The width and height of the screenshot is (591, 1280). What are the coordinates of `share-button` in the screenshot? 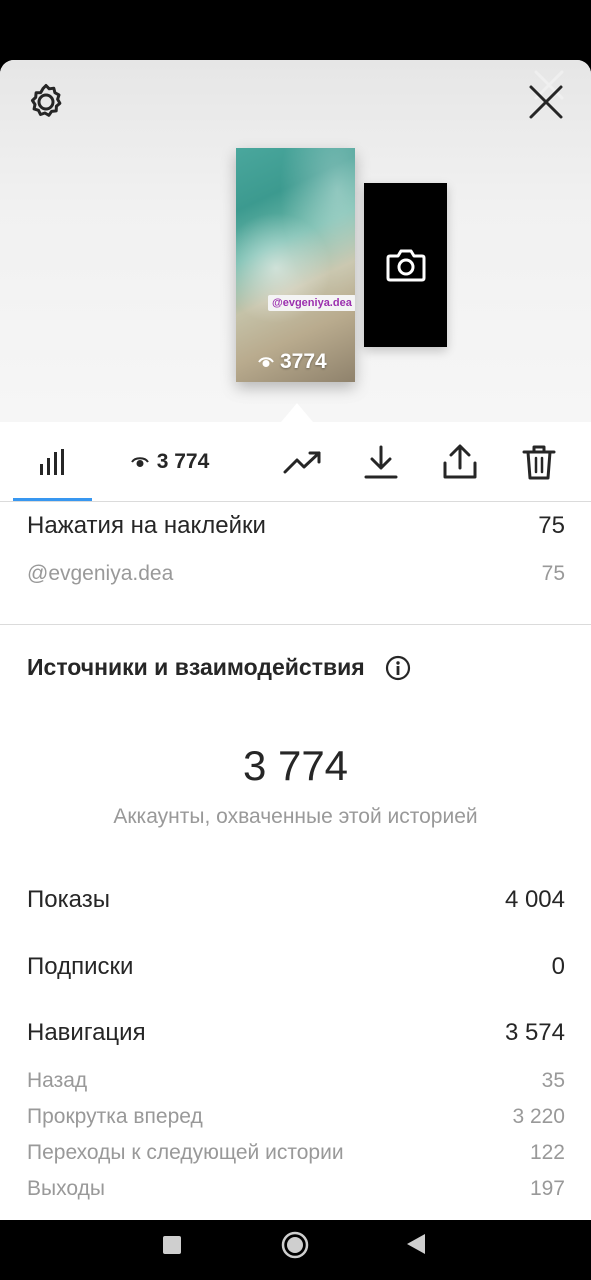 It's located at (460, 461).